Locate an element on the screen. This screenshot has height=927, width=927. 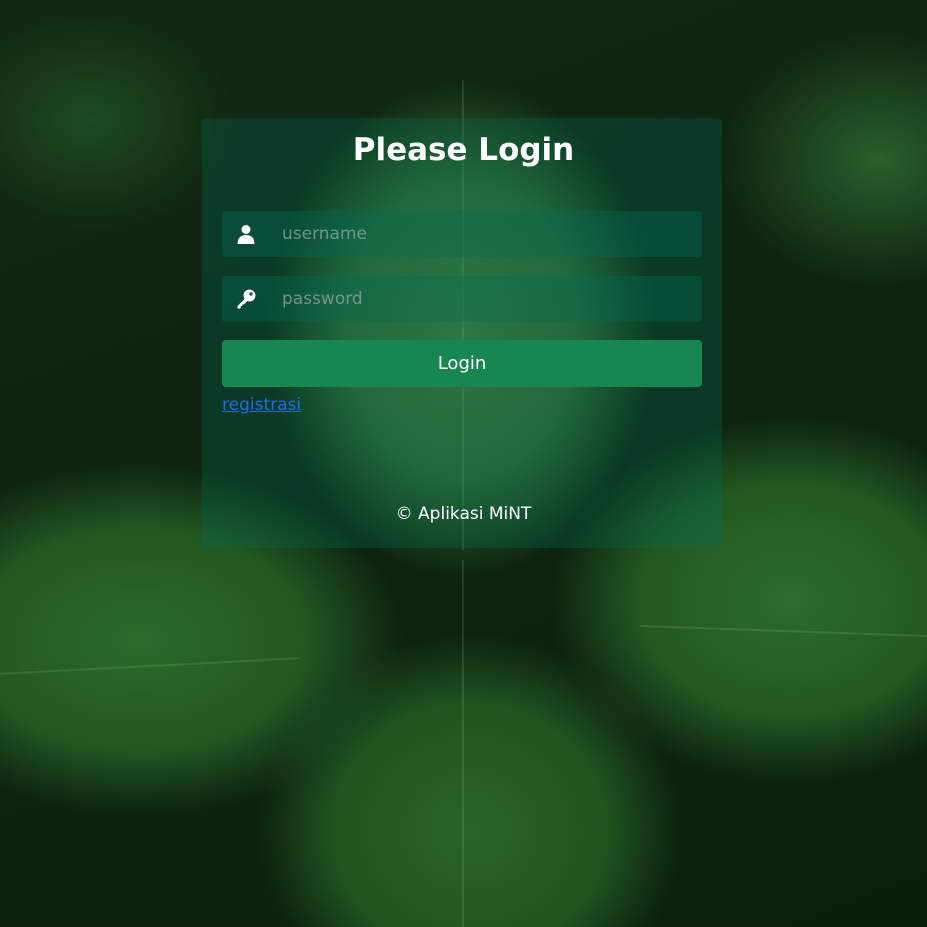
page-title: Please Login is located at coordinates (463, 150).